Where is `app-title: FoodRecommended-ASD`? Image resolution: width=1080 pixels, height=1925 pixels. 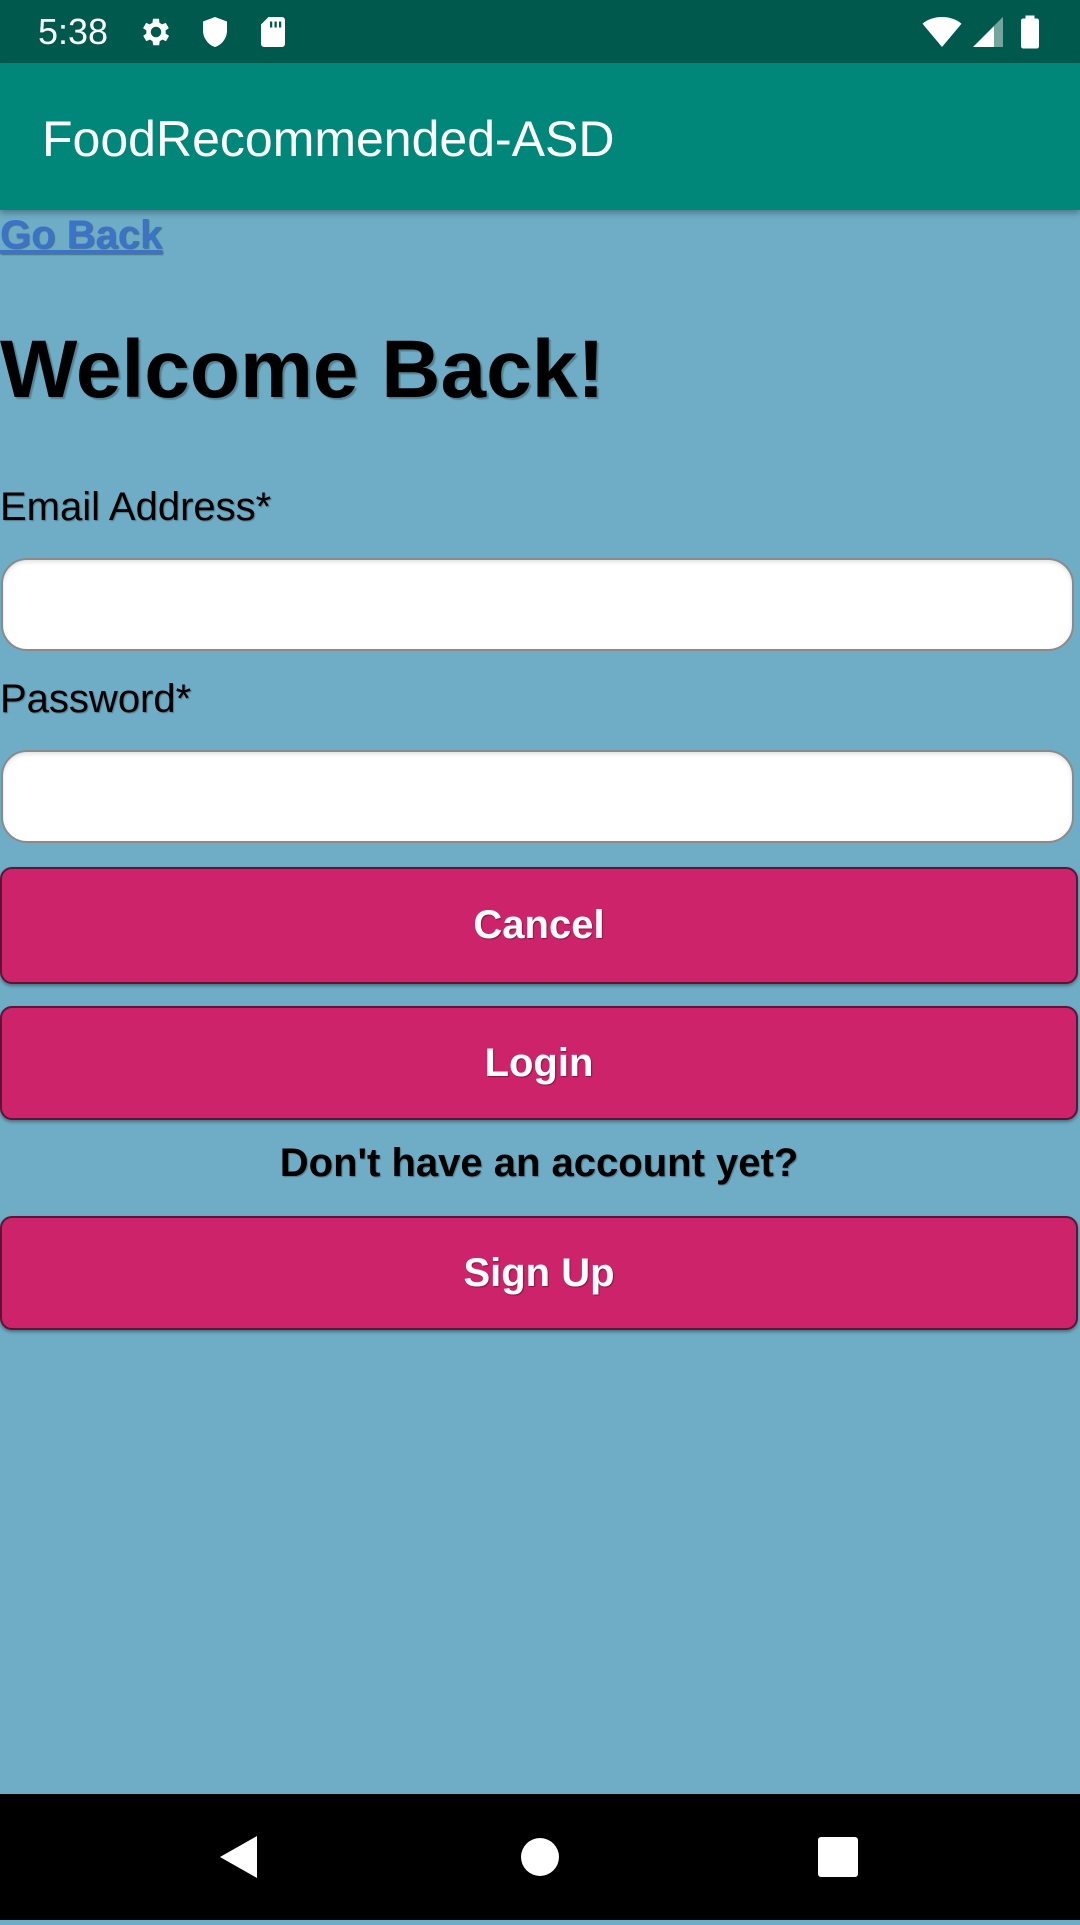
app-title: FoodRecommended-ASD is located at coordinates (328, 139).